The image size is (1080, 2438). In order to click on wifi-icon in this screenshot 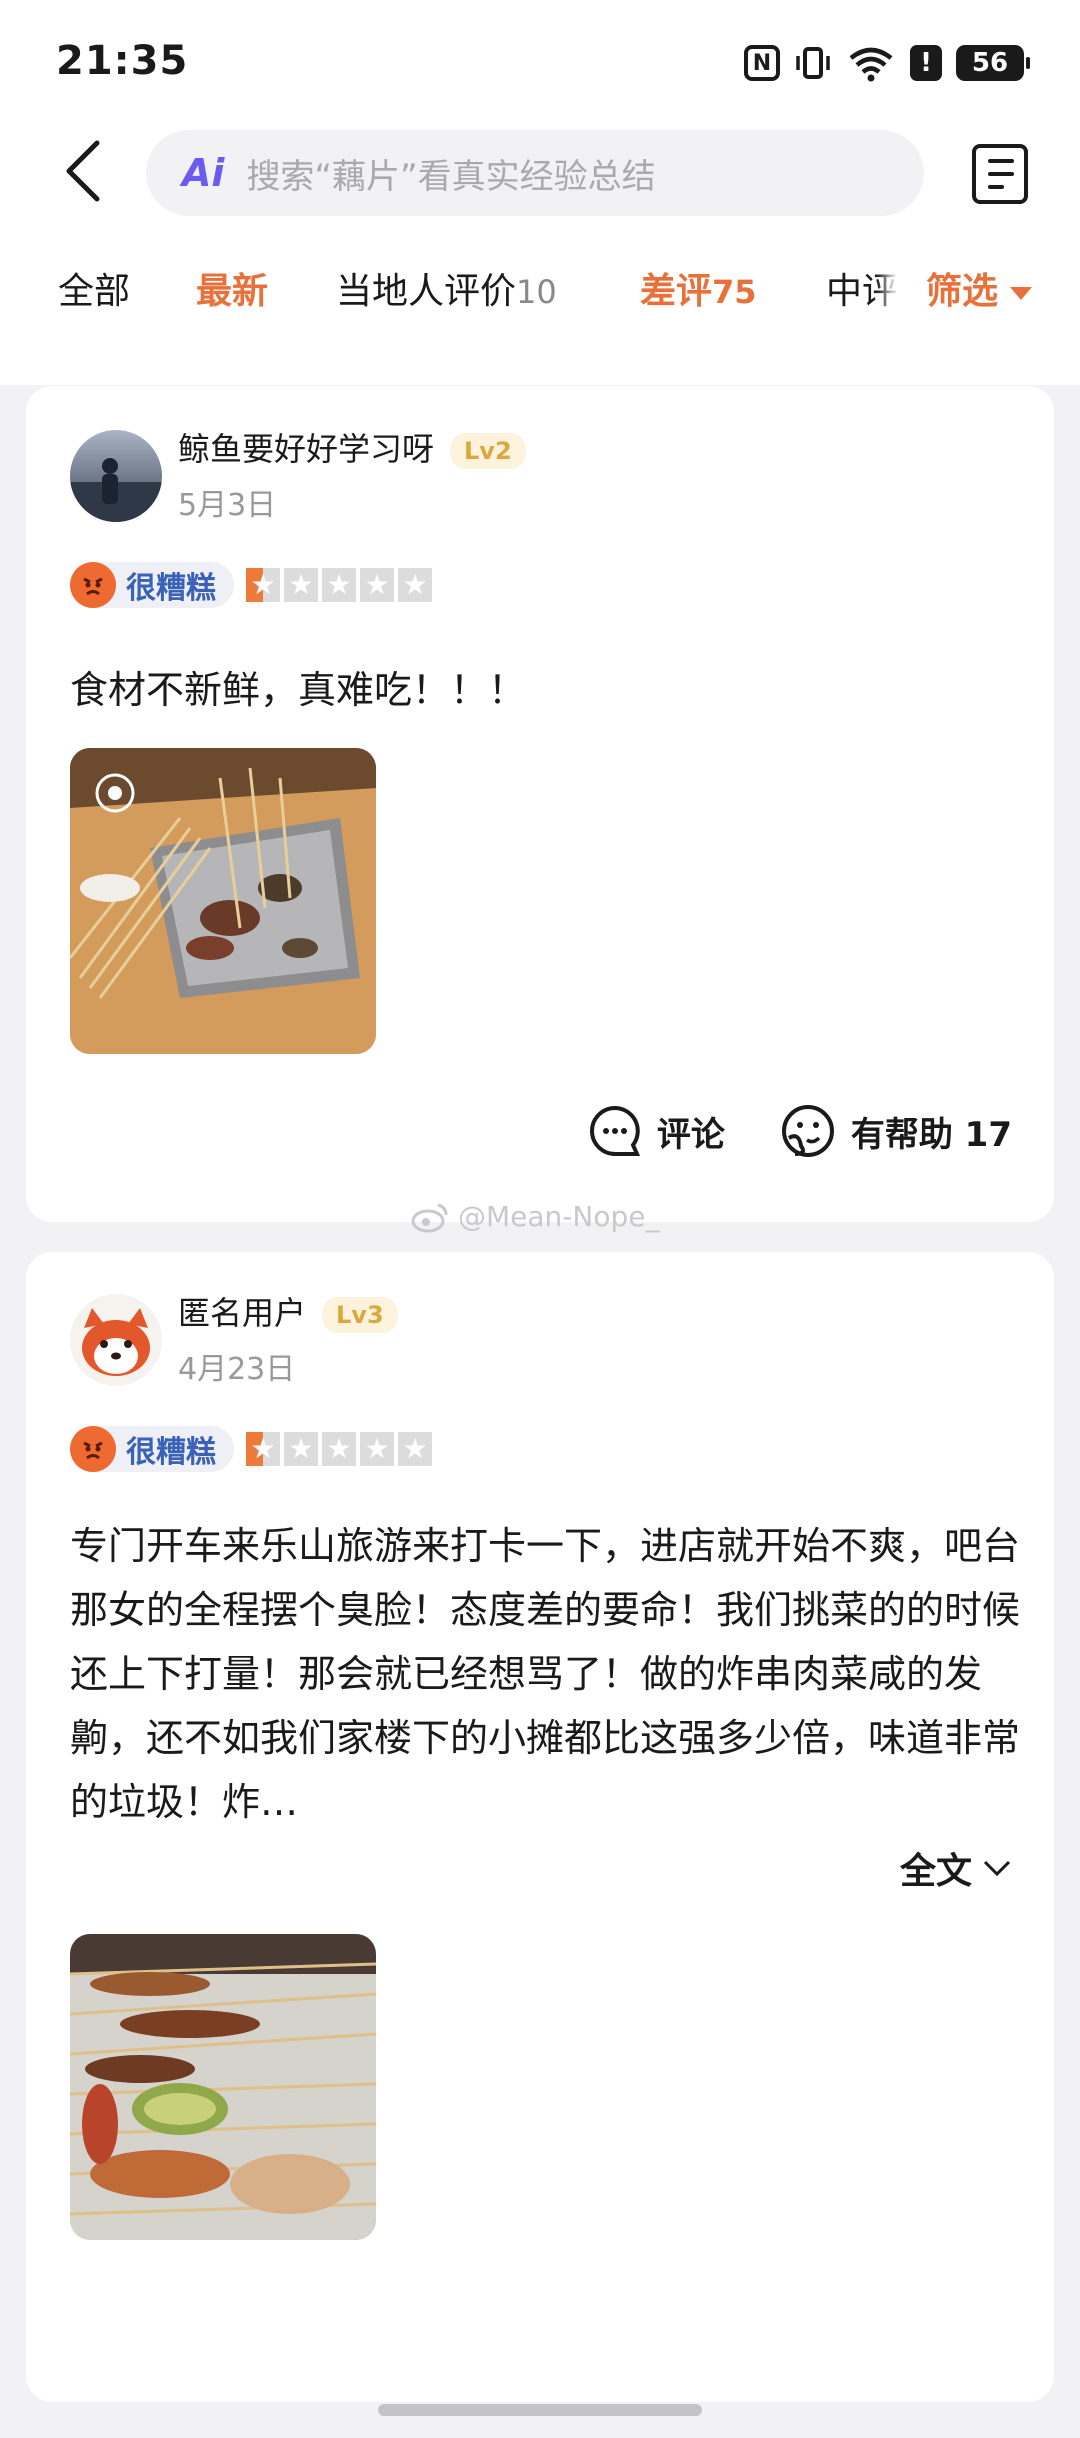, I will do `click(871, 63)`.